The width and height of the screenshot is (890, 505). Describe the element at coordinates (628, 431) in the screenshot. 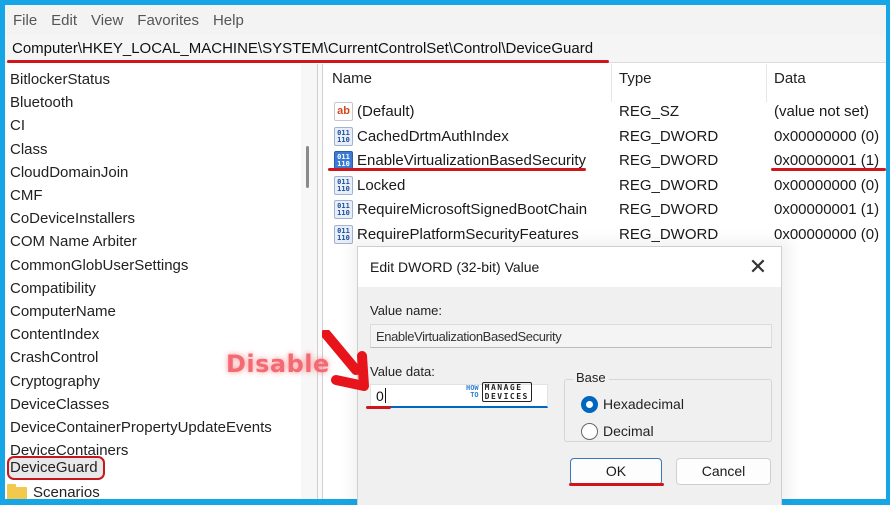

I see `decimal-label: Decimal` at that location.